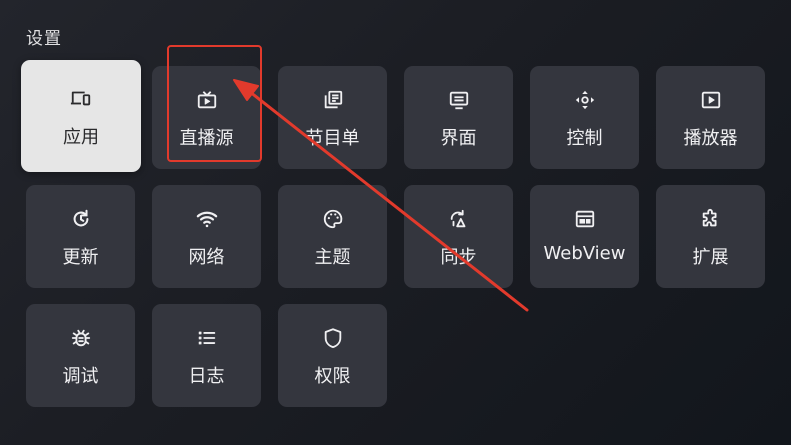 The width and height of the screenshot is (791, 445). Describe the element at coordinates (44, 39) in the screenshot. I see `settings-title: 设置` at that location.